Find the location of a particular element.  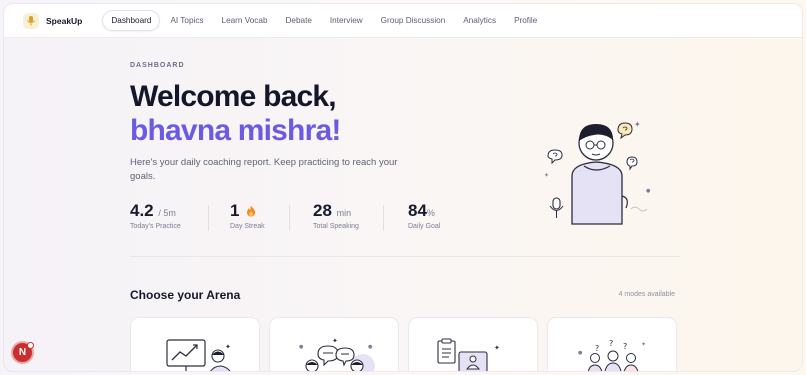

user-name: bhavna mishra! is located at coordinates (235, 130).